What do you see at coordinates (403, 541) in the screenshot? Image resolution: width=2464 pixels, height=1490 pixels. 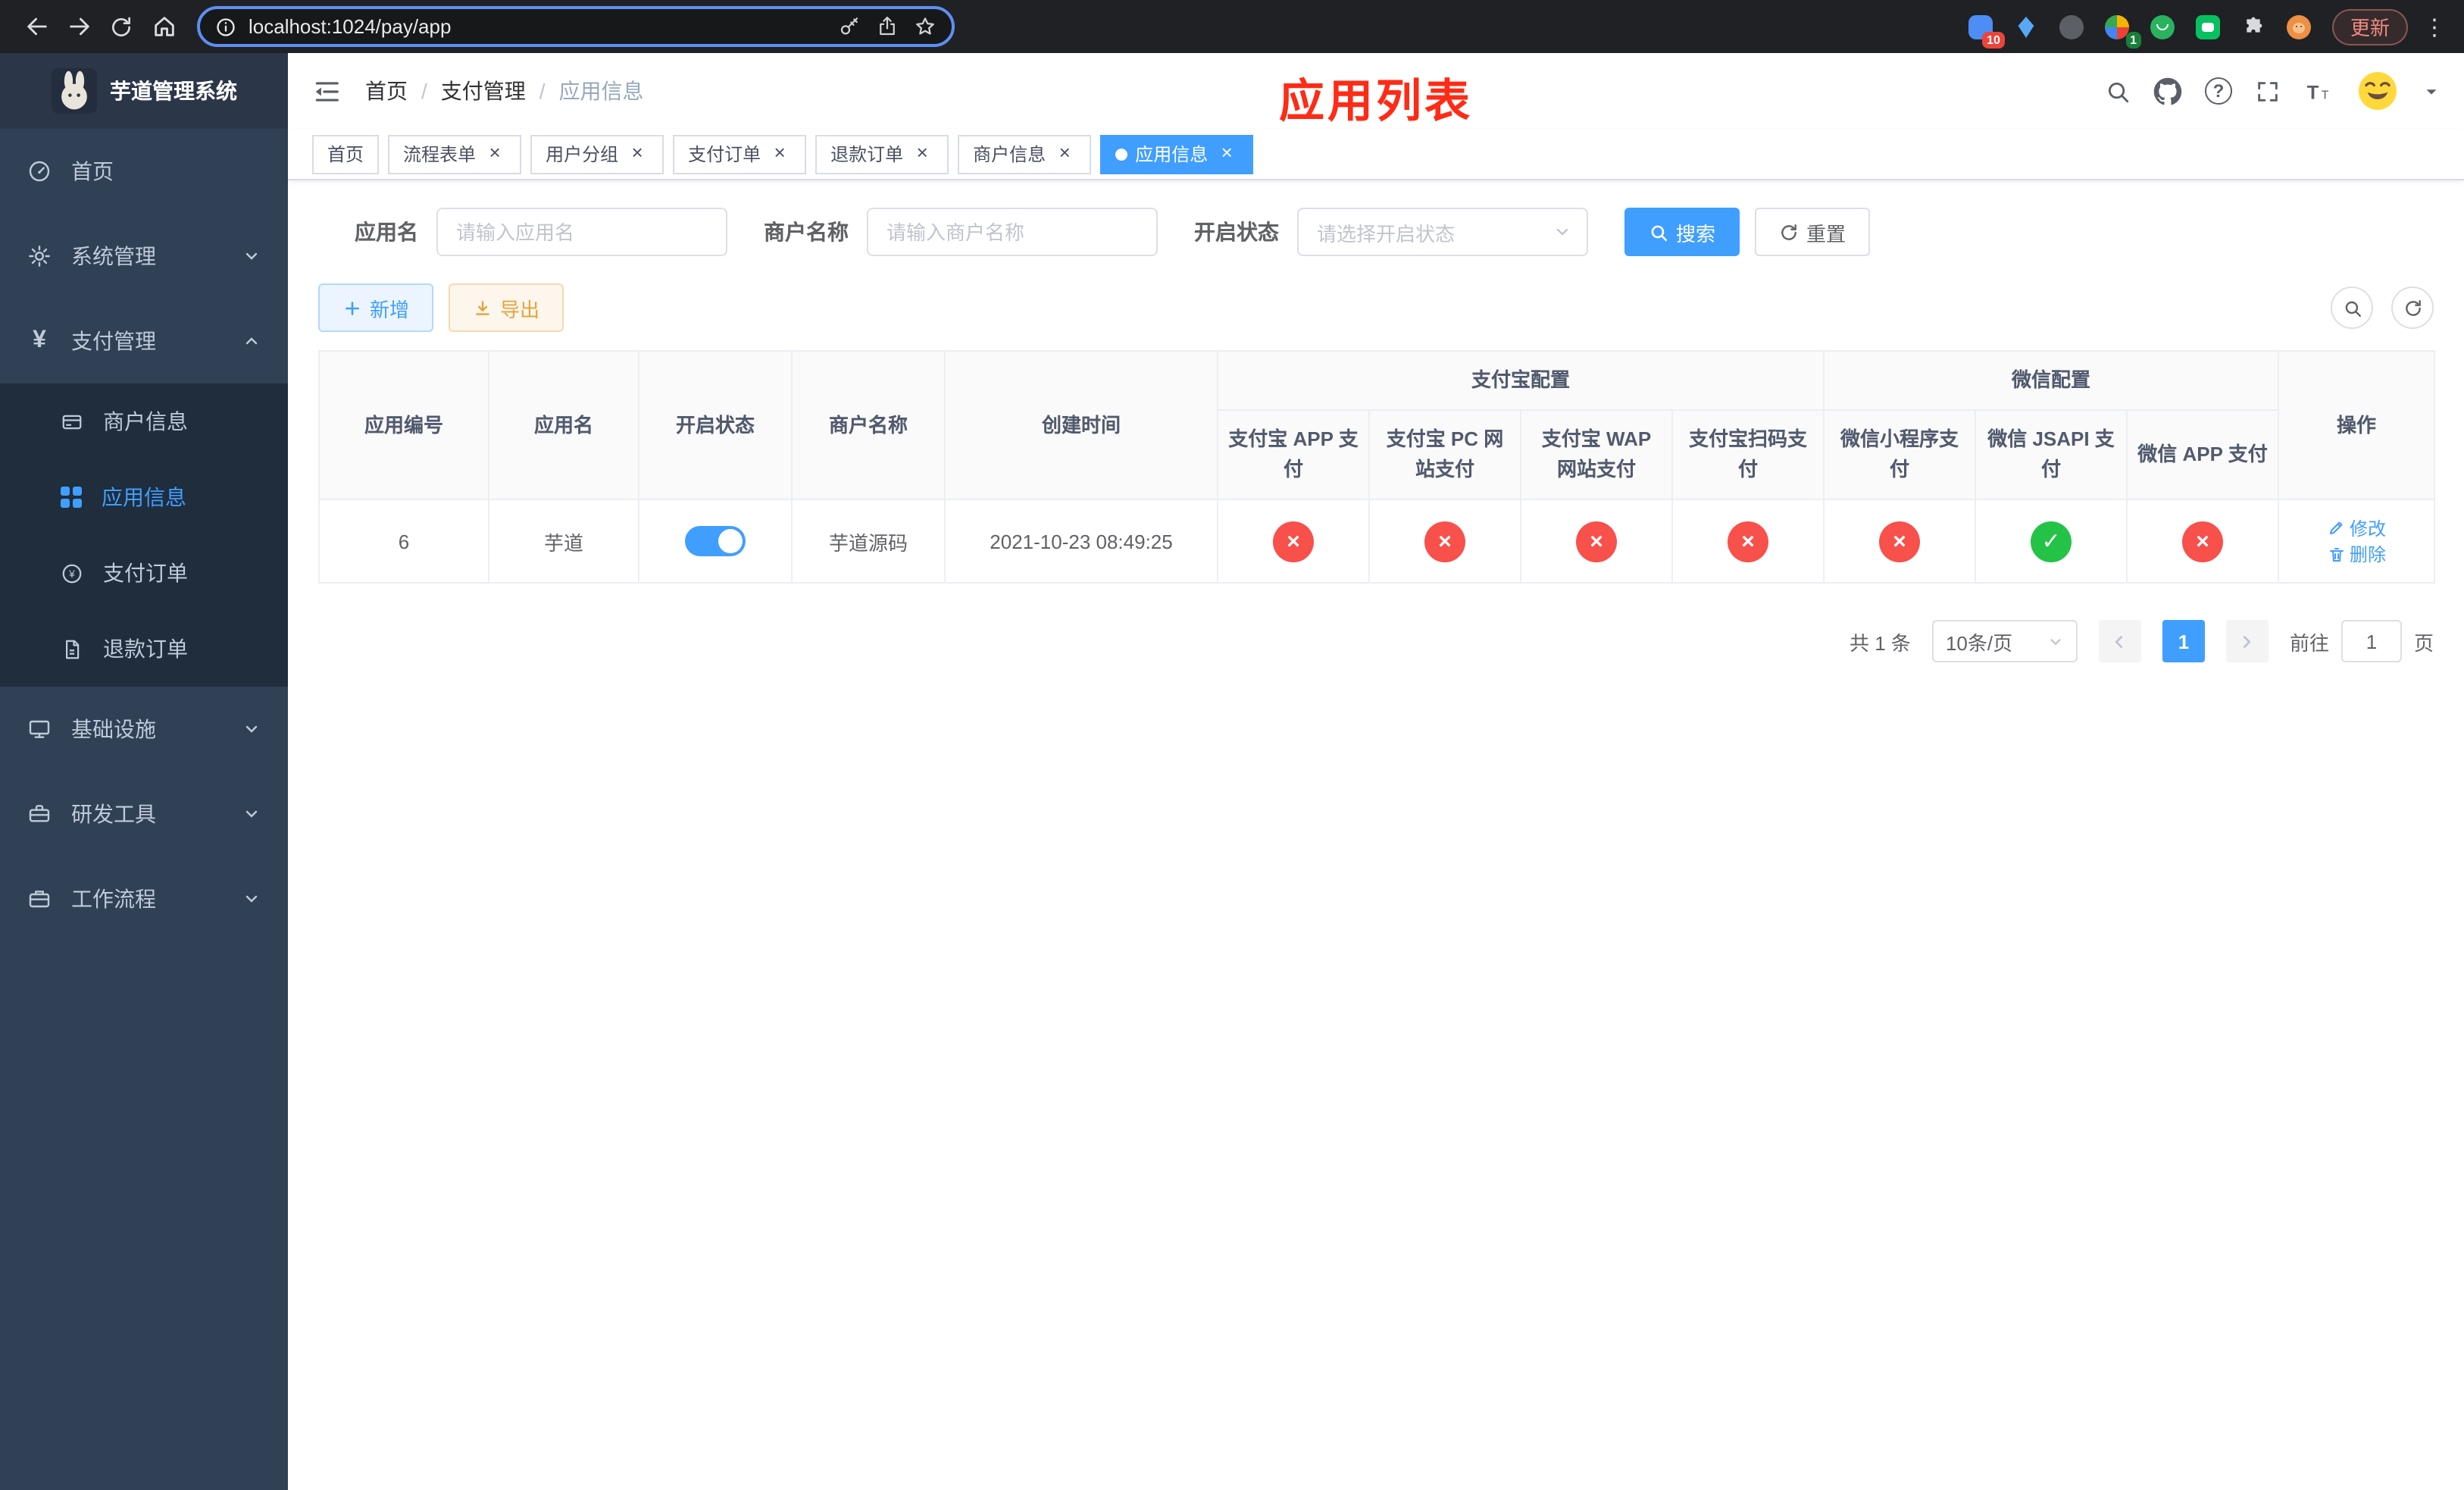 I see `cell-app-id: 6` at bounding box center [403, 541].